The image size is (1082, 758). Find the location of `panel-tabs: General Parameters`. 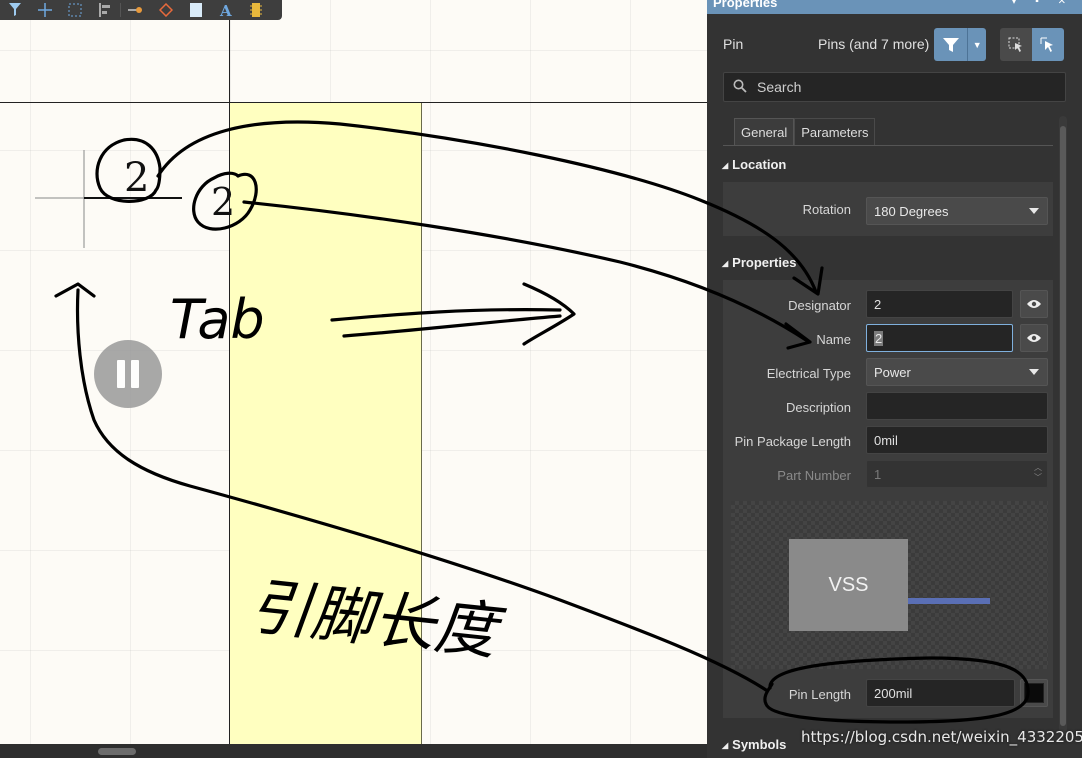

panel-tabs: General Parameters is located at coordinates (805, 132).